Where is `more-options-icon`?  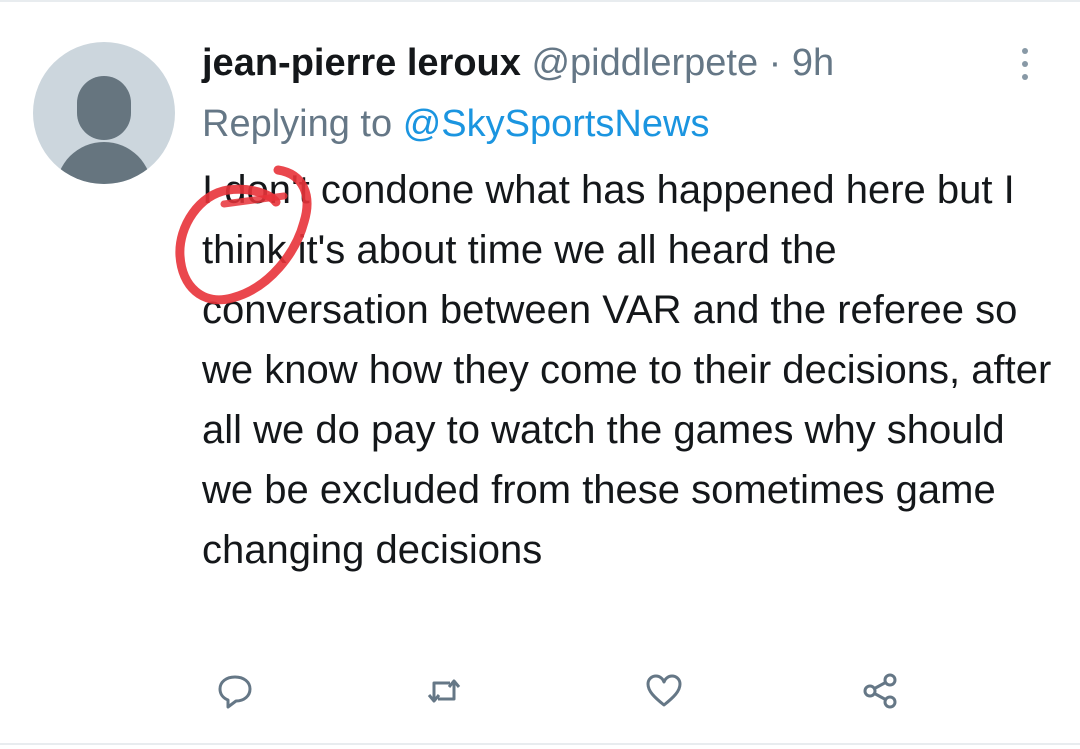 more-options-icon is located at coordinates (1025, 64).